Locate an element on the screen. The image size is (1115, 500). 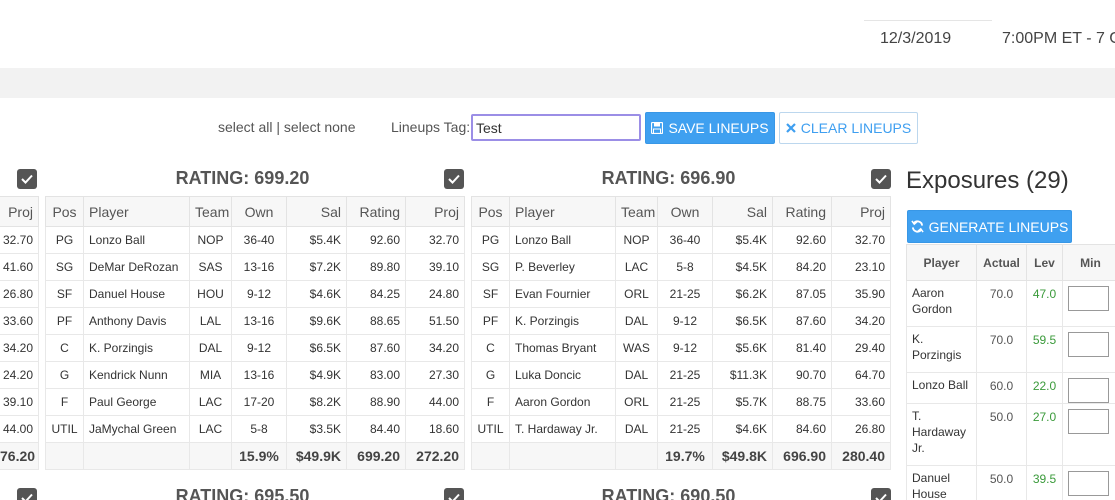
pos-cell: SF is located at coordinates (490, 294).